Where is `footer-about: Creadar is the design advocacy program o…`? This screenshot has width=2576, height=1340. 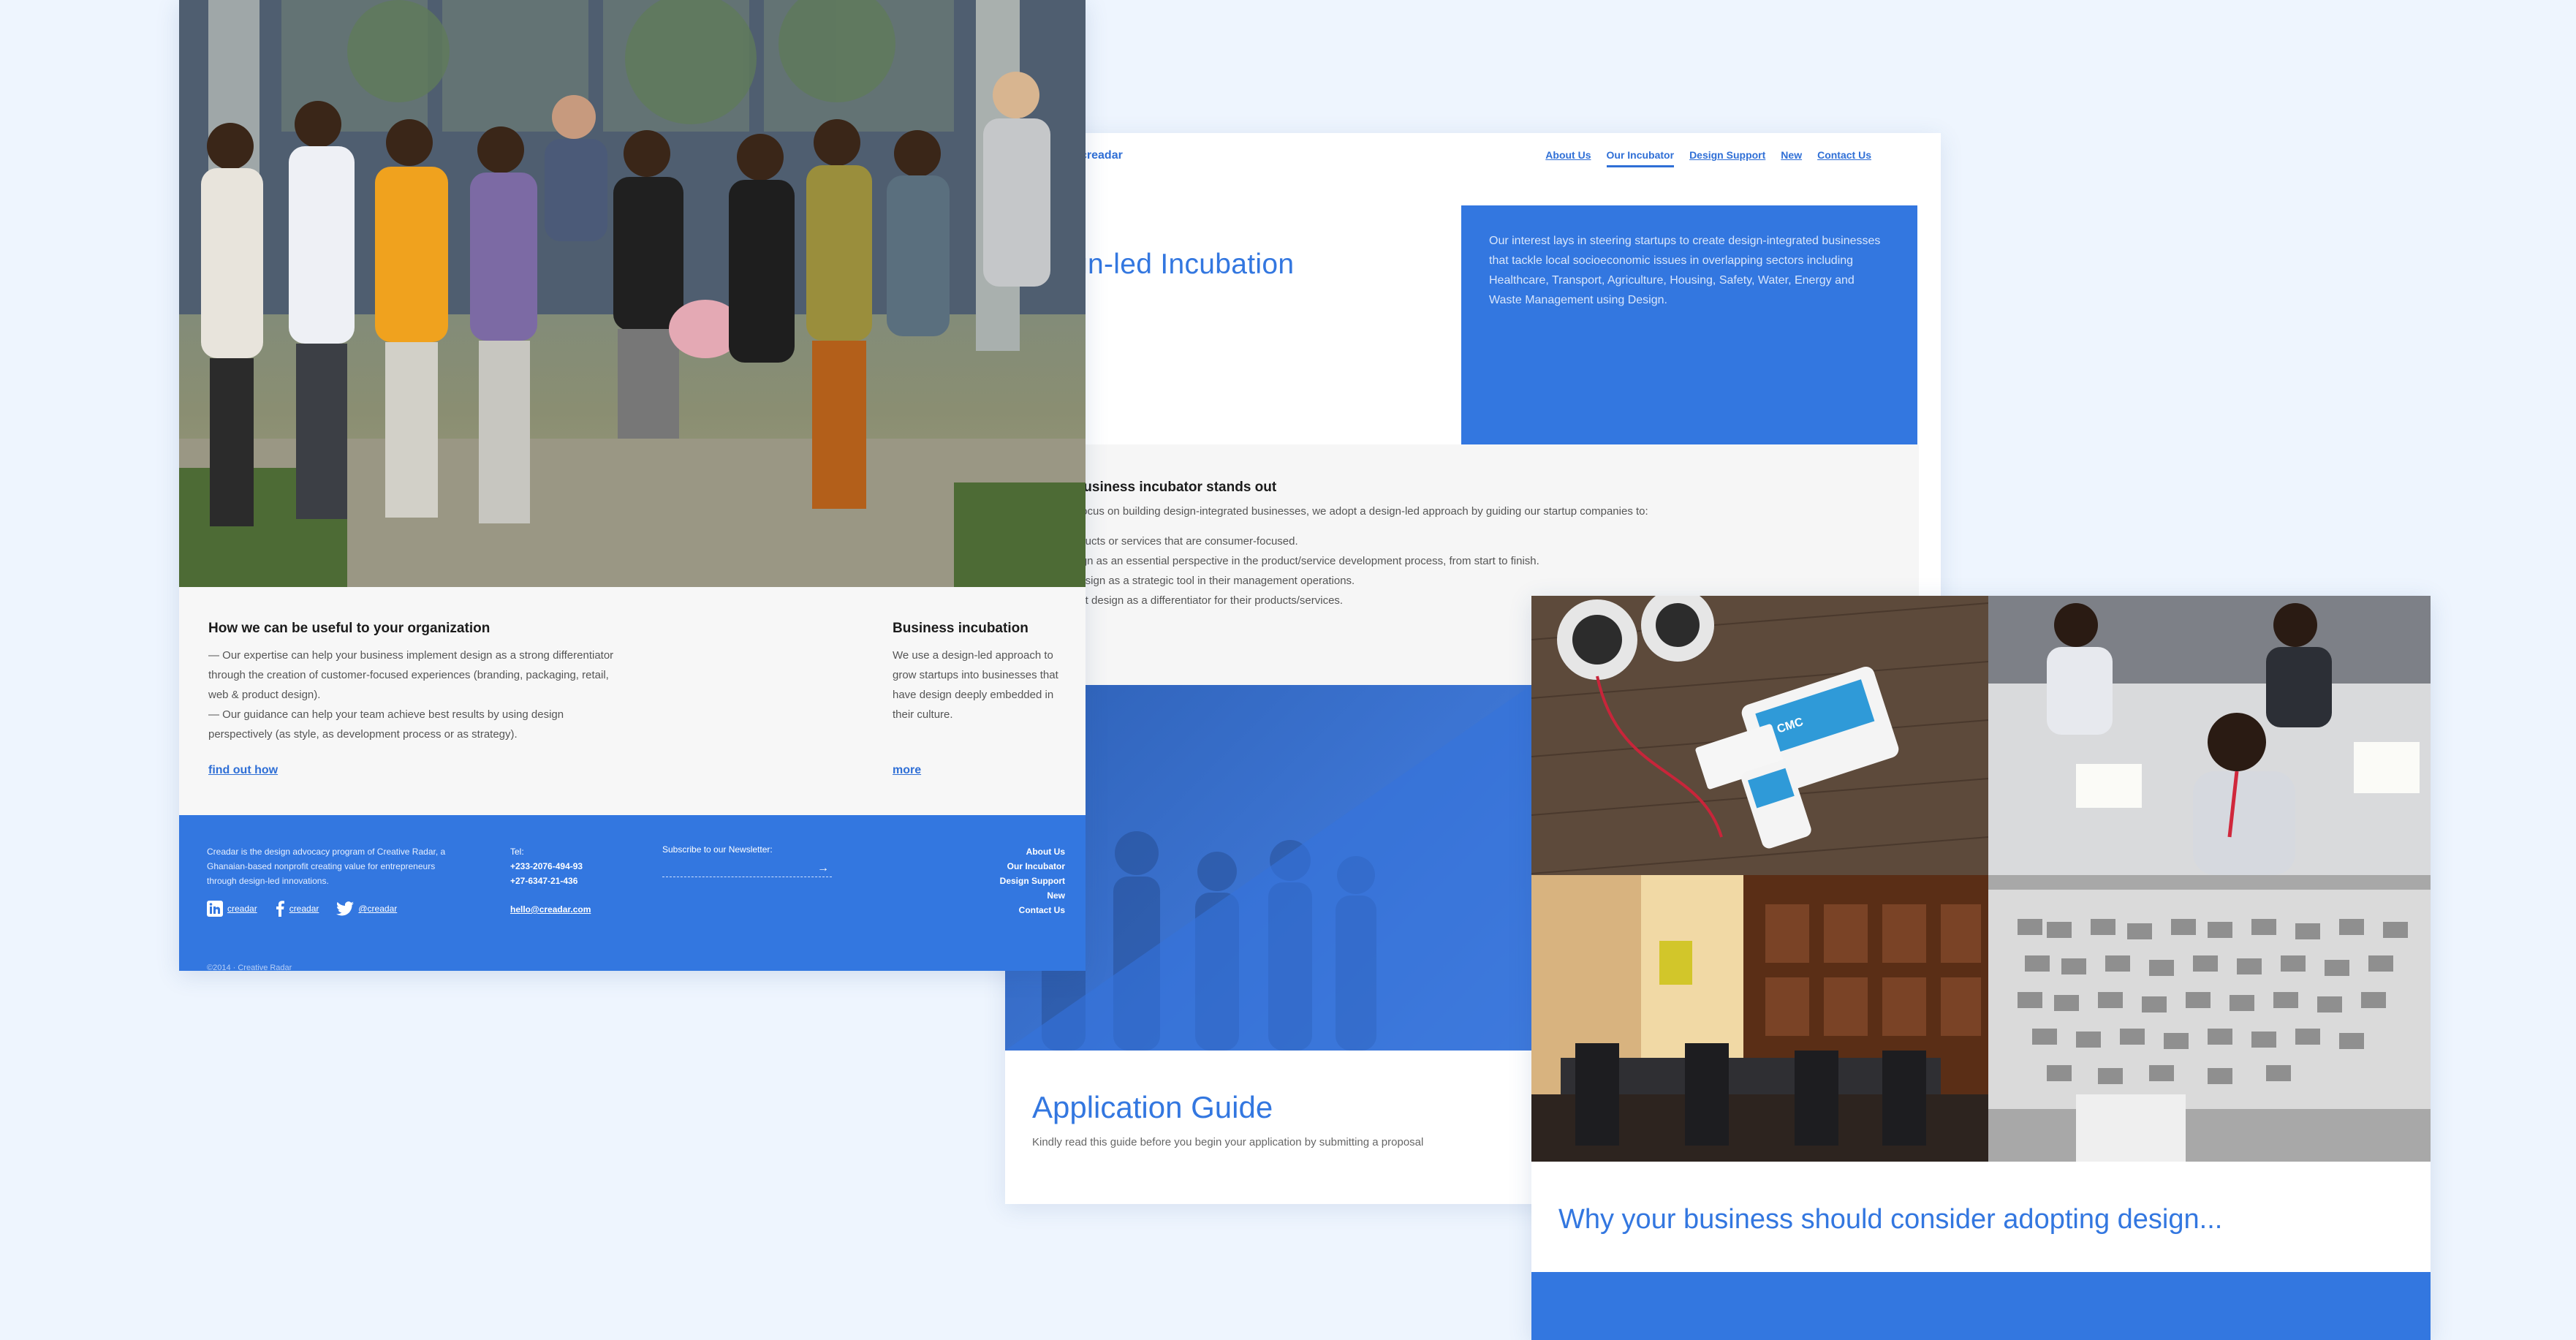
footer-about: Creadar is the design advocacy program o… is located at coordinates (326, 866).